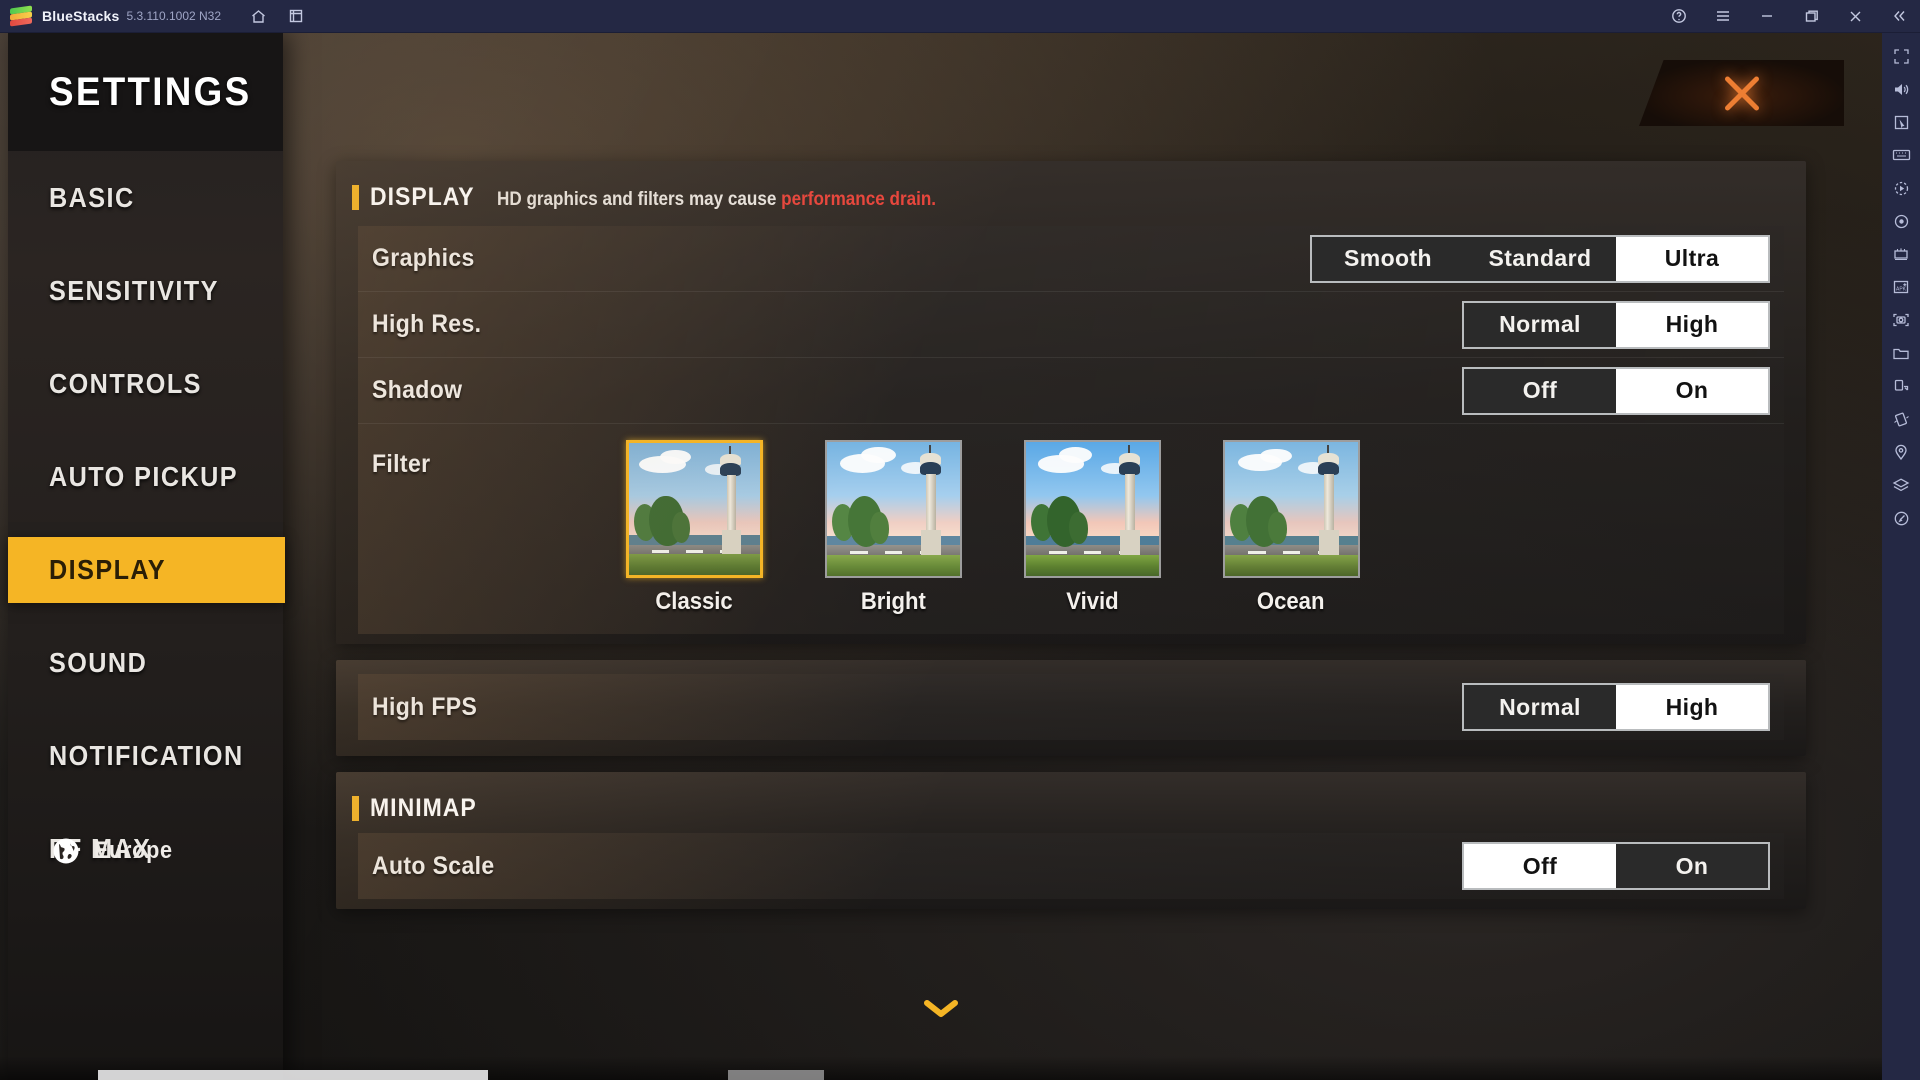  What do you see at coordinates (258, 16) in the screenshot?
I see `home-icon` at bounding box center [258, 16].